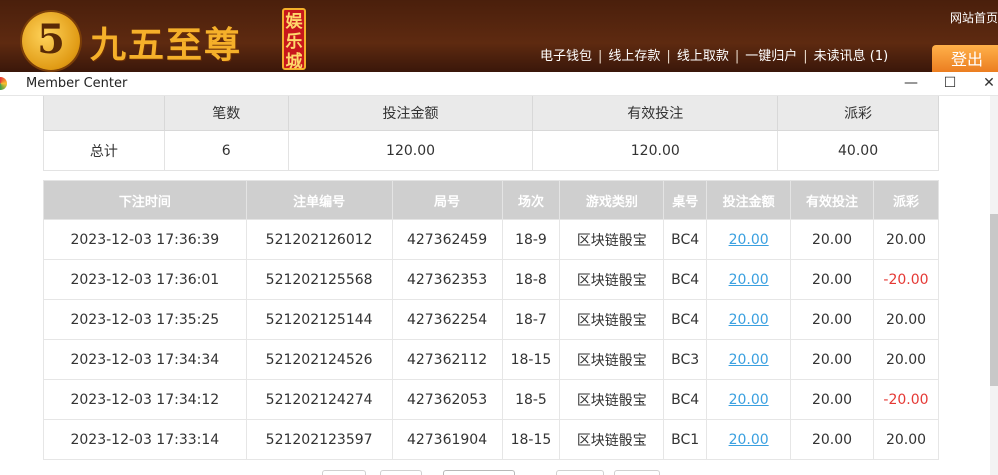 The height and width of the screenshot is (475, 998). I want to click on table-id: BC3, so click(685, 359).